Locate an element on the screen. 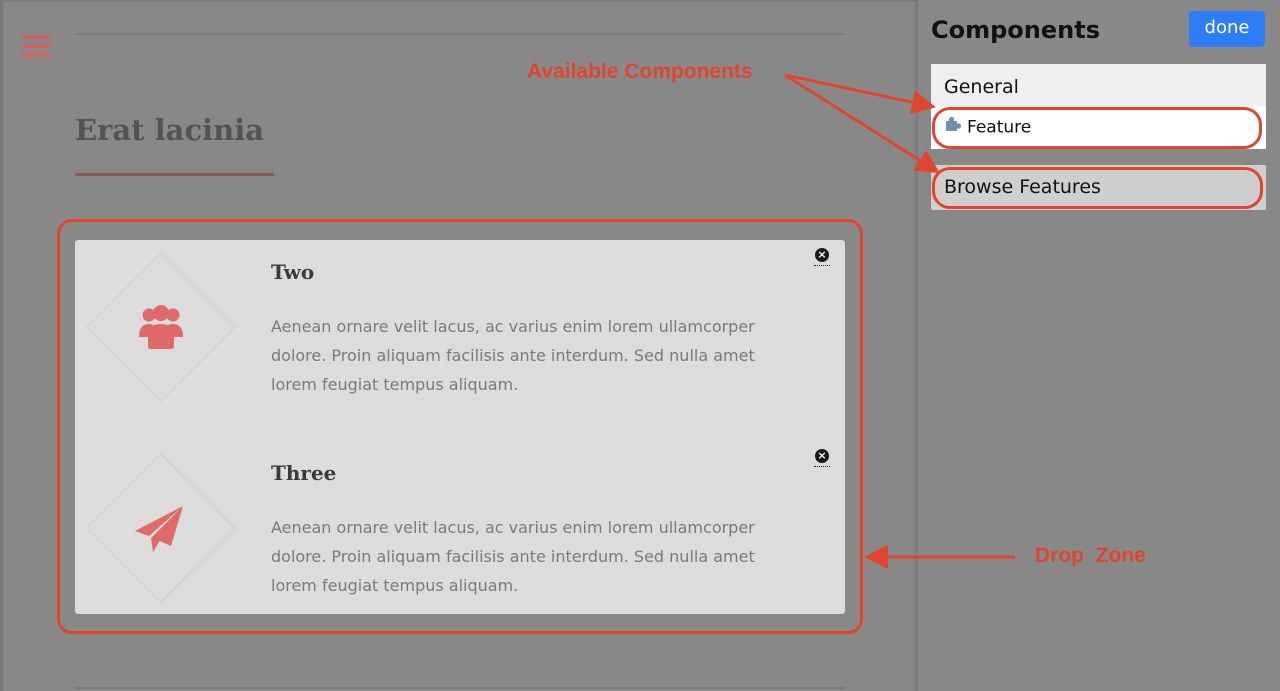 The image size is (1280, 691). paper-plane-icon is located at coordinates (161, 528).